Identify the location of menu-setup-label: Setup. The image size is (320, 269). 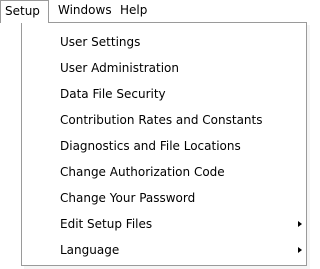
(22, 11).